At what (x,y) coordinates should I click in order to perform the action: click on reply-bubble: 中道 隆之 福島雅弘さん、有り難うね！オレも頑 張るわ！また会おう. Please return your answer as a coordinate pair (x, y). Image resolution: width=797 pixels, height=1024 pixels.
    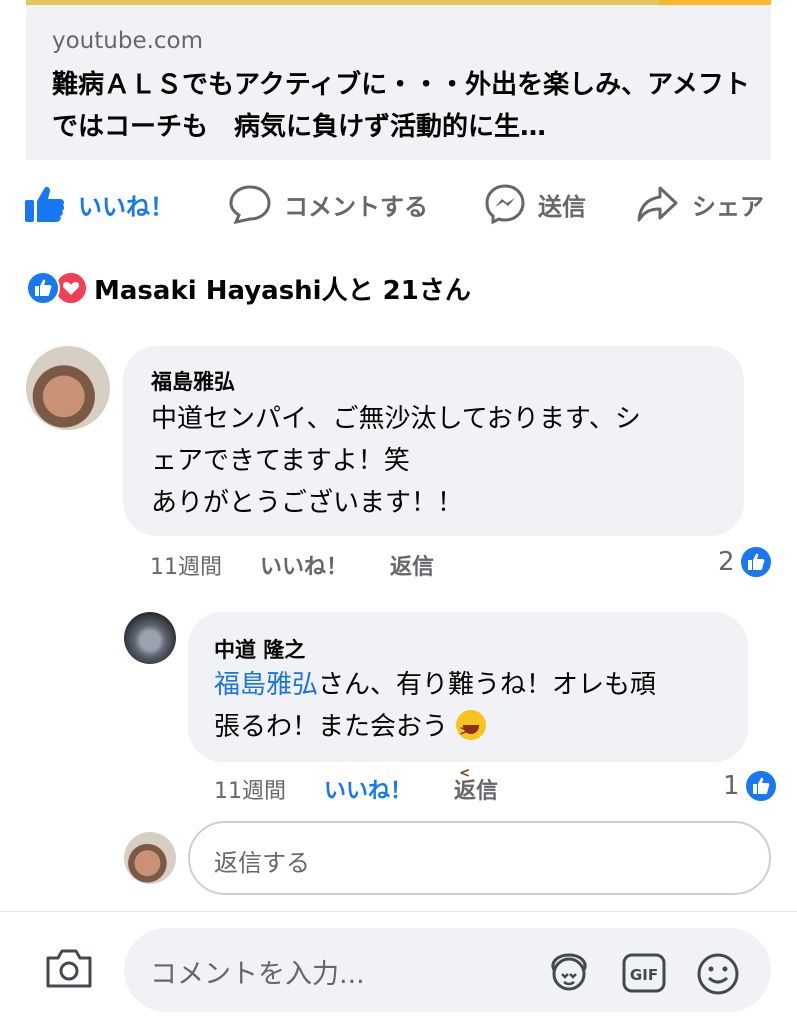
    Looking at the image, I should click on (468, 703).